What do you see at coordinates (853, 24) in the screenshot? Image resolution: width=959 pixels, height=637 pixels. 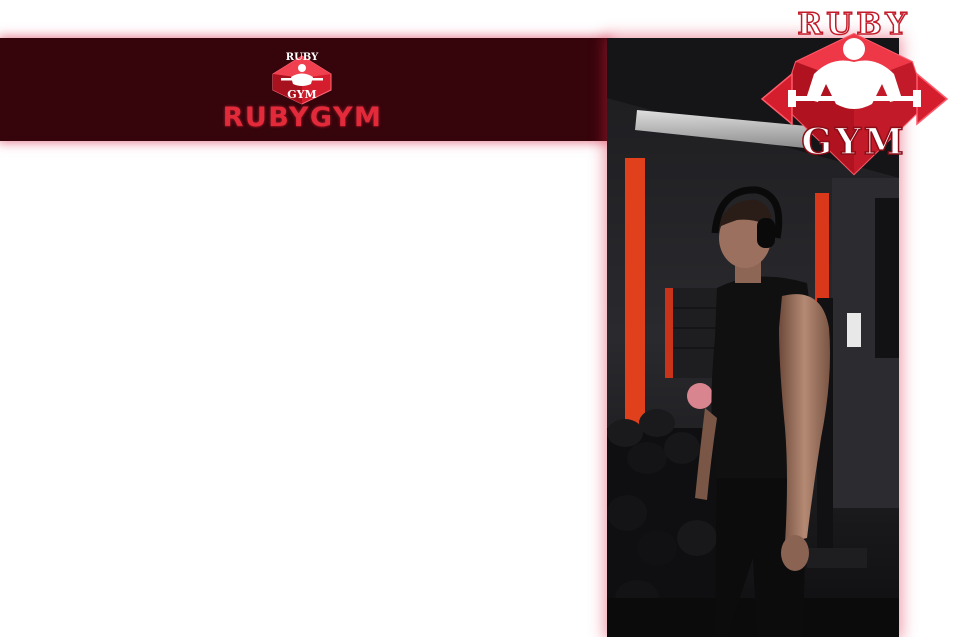 I see `badge-top-text: RUBY` at bounding box center [853, 24].